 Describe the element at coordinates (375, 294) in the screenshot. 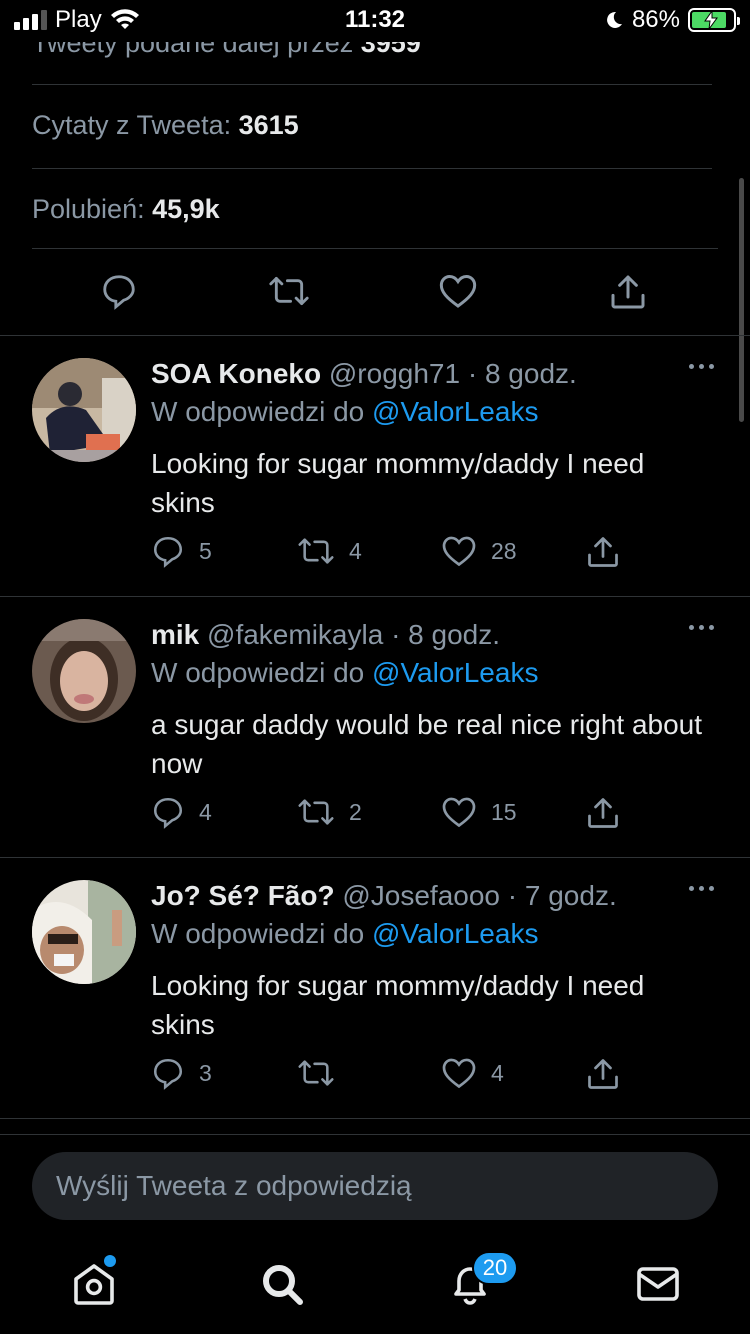

I see `tweet-action-bar` at that location.